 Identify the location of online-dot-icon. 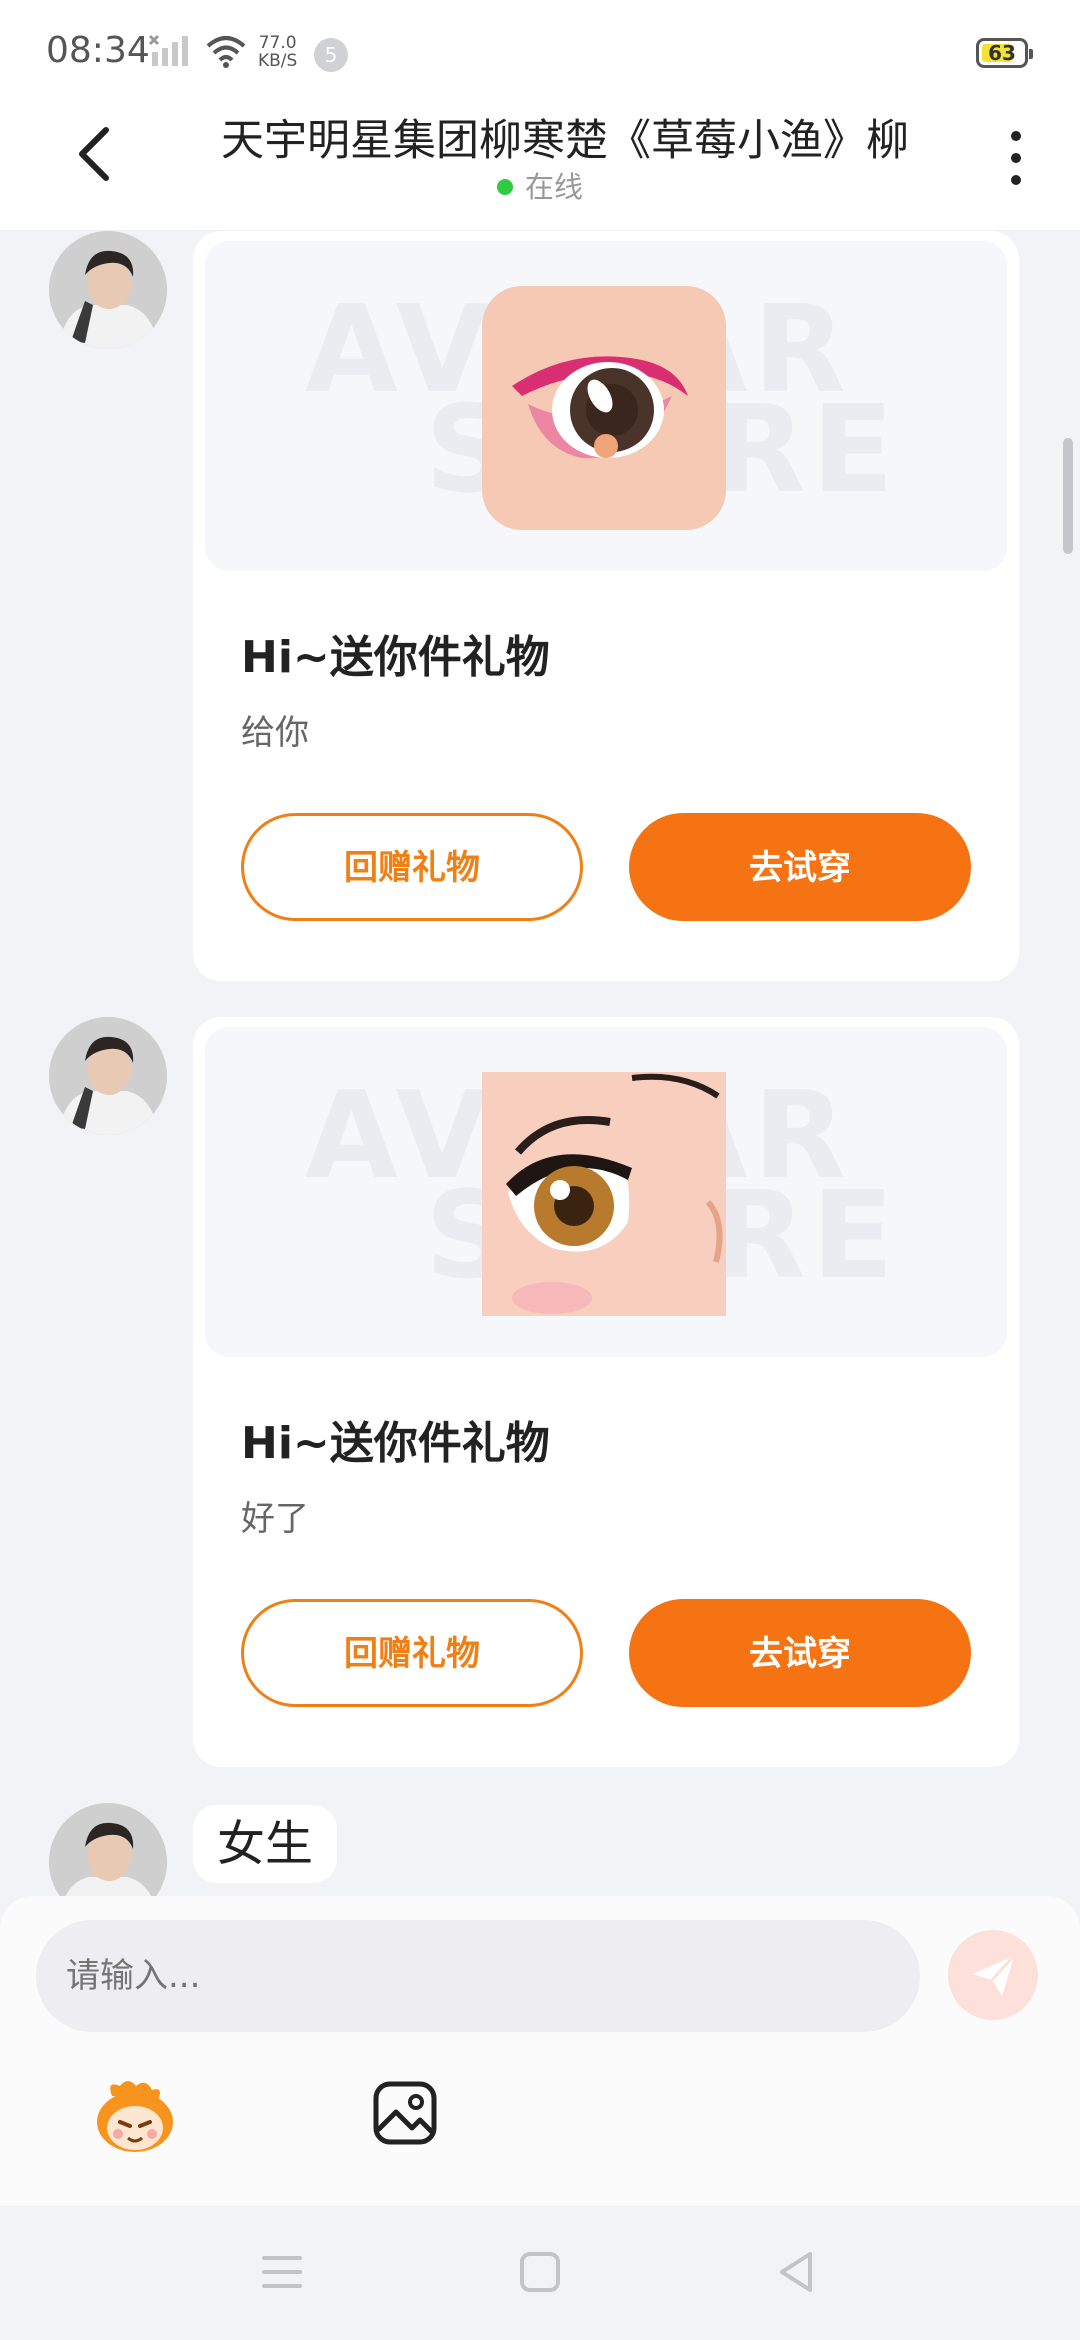
(504, 187).